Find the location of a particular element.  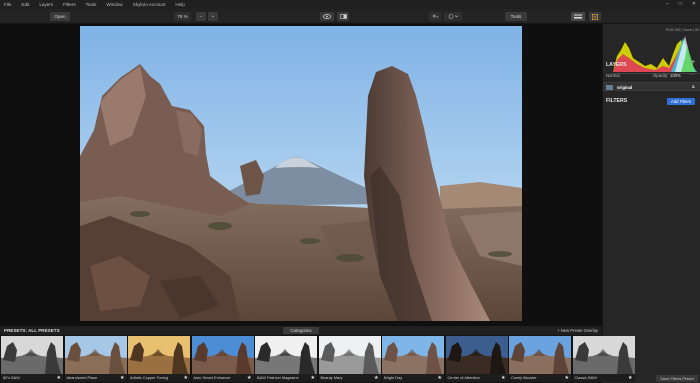

preset-tile: Auto Smart Enhancer ★ is located at coordinates (222, 359).